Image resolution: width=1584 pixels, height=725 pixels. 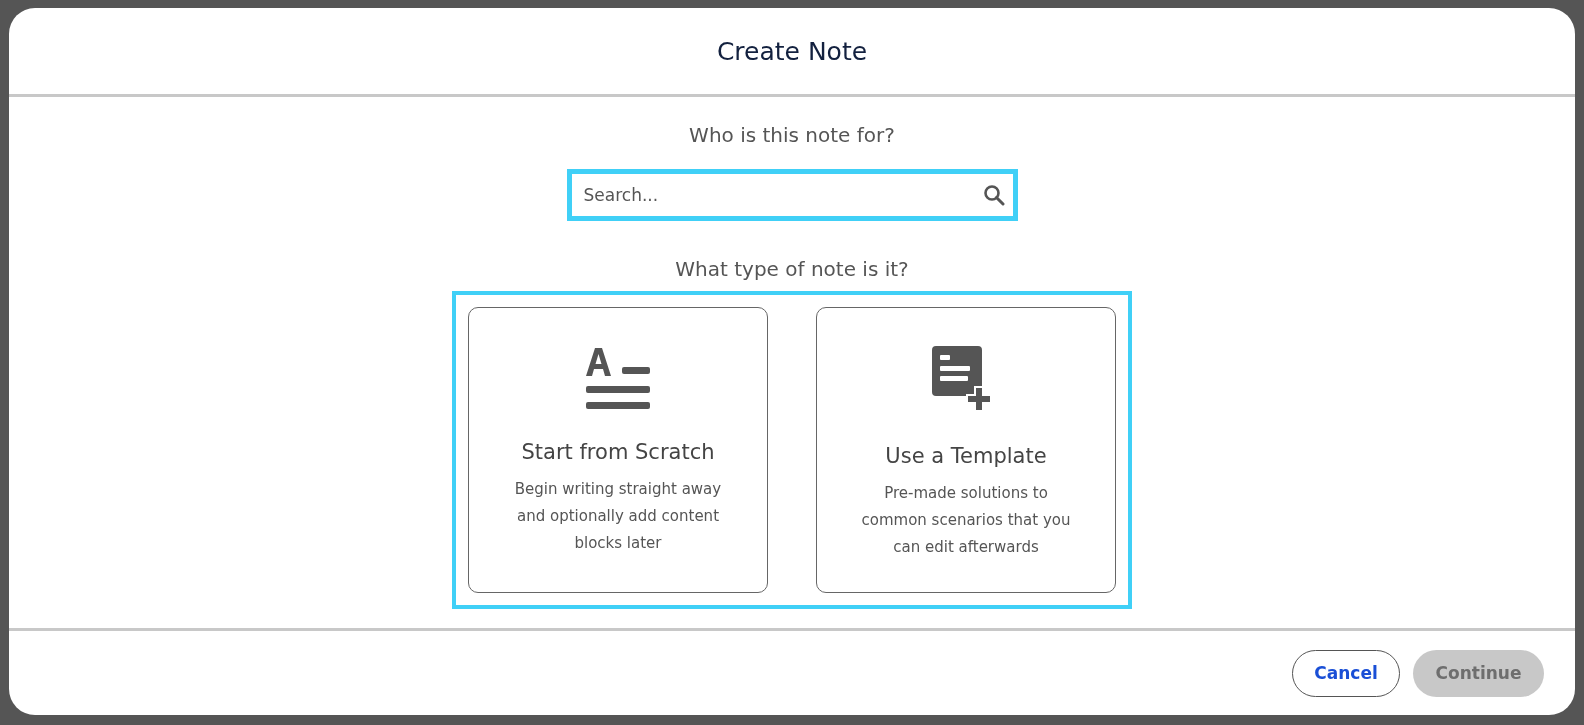 I want to click on option-card: Start from Scratch Begin writing straight away and optionally add content blocks later, so click(x=618, y=450).